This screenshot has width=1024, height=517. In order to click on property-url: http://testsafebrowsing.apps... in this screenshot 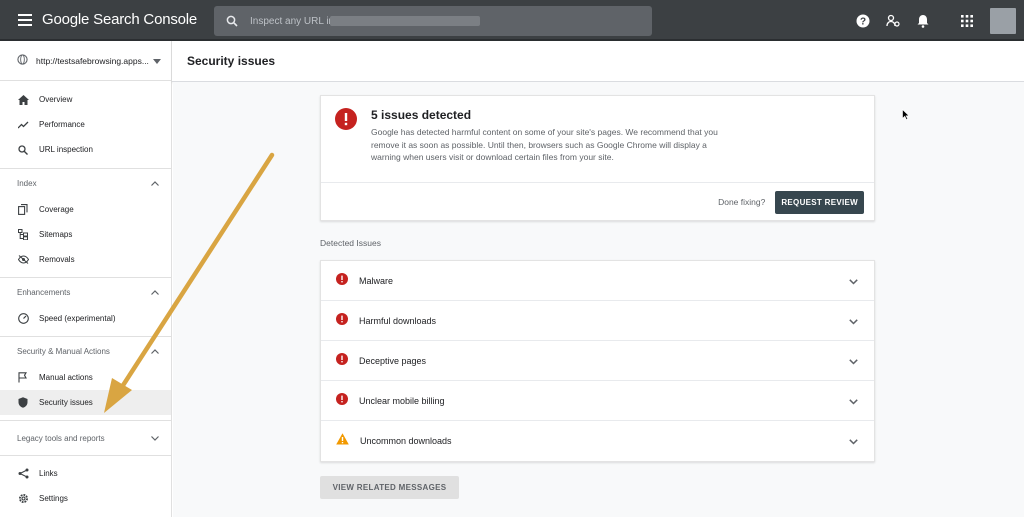, I will do `click(92, 60)`.